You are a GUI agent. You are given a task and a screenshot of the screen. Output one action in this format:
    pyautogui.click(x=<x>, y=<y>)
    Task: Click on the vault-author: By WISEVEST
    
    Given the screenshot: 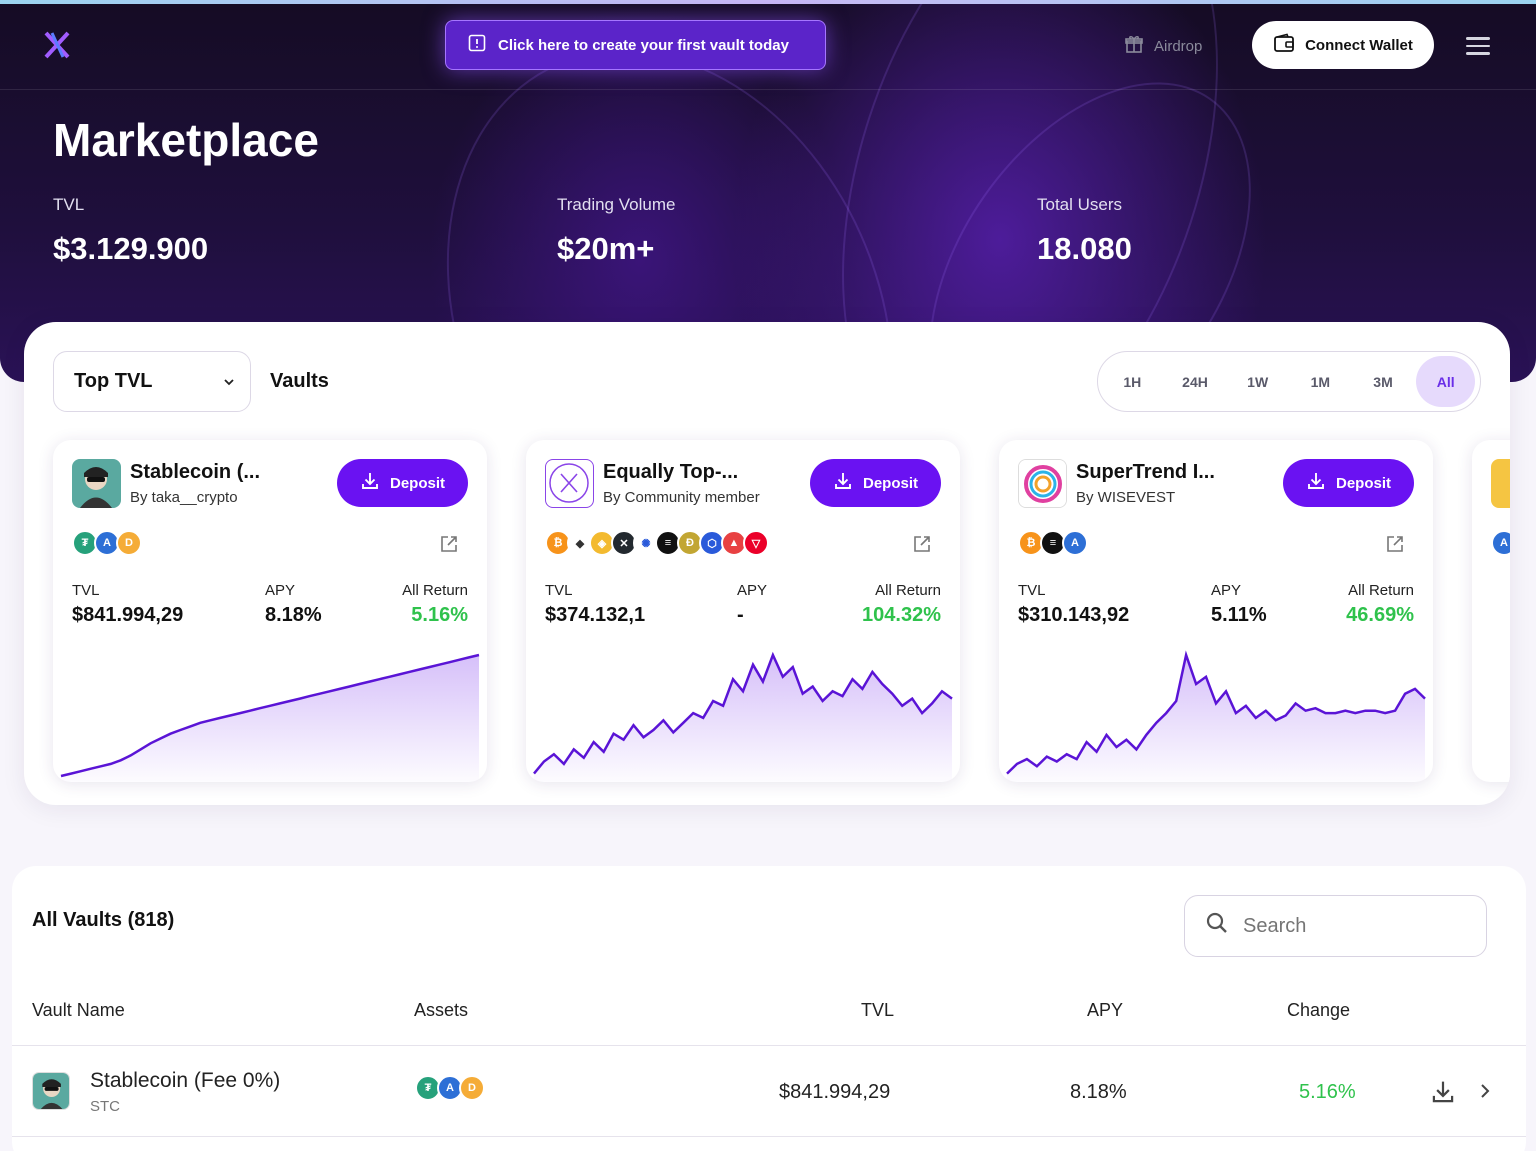 What is the action you would take?
    pyautogui.click(x=1126, y=497)
    